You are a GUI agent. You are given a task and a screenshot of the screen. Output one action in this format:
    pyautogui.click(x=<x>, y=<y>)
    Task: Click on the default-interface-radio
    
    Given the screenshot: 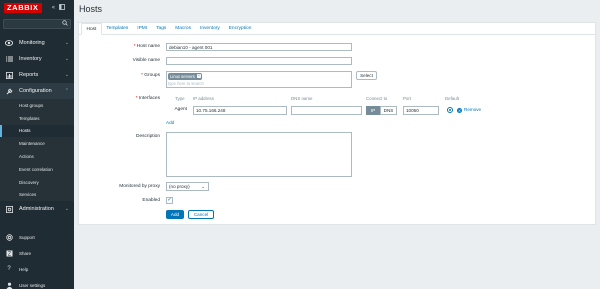 What is the action you would take?
    pyautogui.click(x=450, y=110)
    